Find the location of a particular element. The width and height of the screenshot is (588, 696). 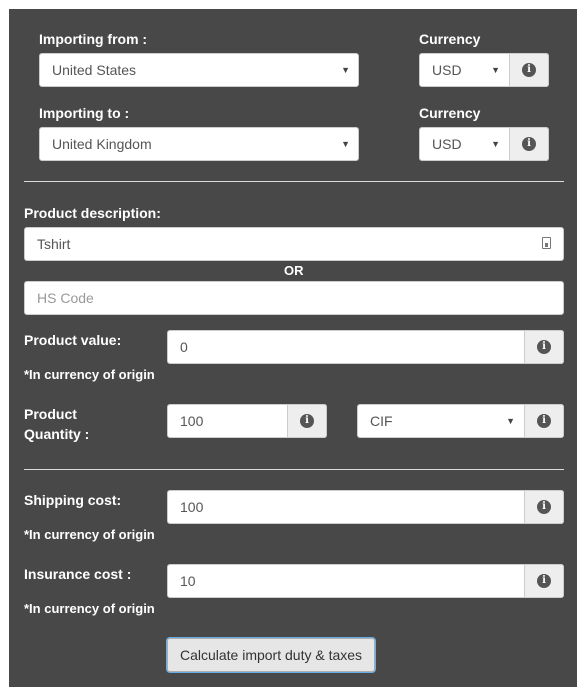

product-value-label: Product value: is located at coordinates (73, 340).